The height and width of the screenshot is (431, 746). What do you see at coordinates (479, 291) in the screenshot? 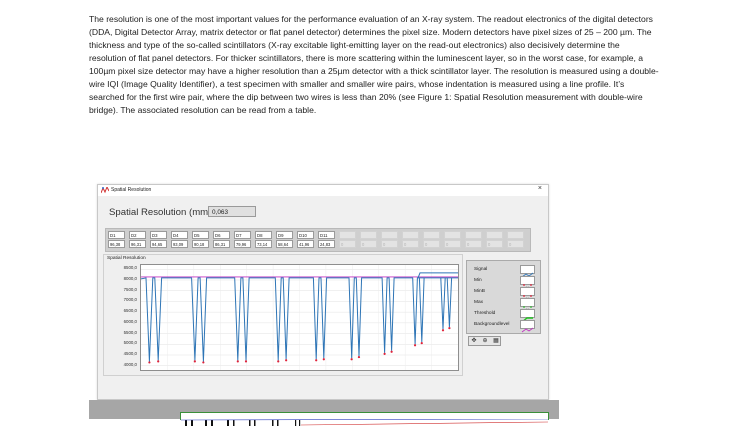
I see `legend-label: MinB` at bounding box center [479, 291].